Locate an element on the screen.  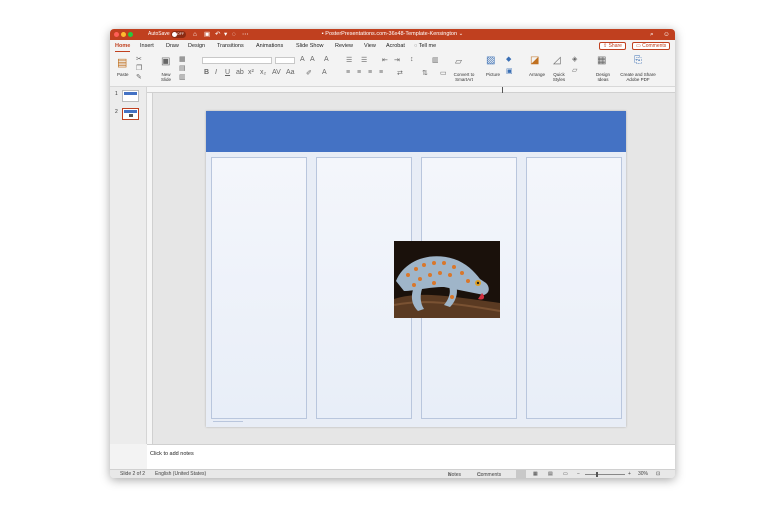
new-slide-button: New Slide is located at coordinates (166, 77).